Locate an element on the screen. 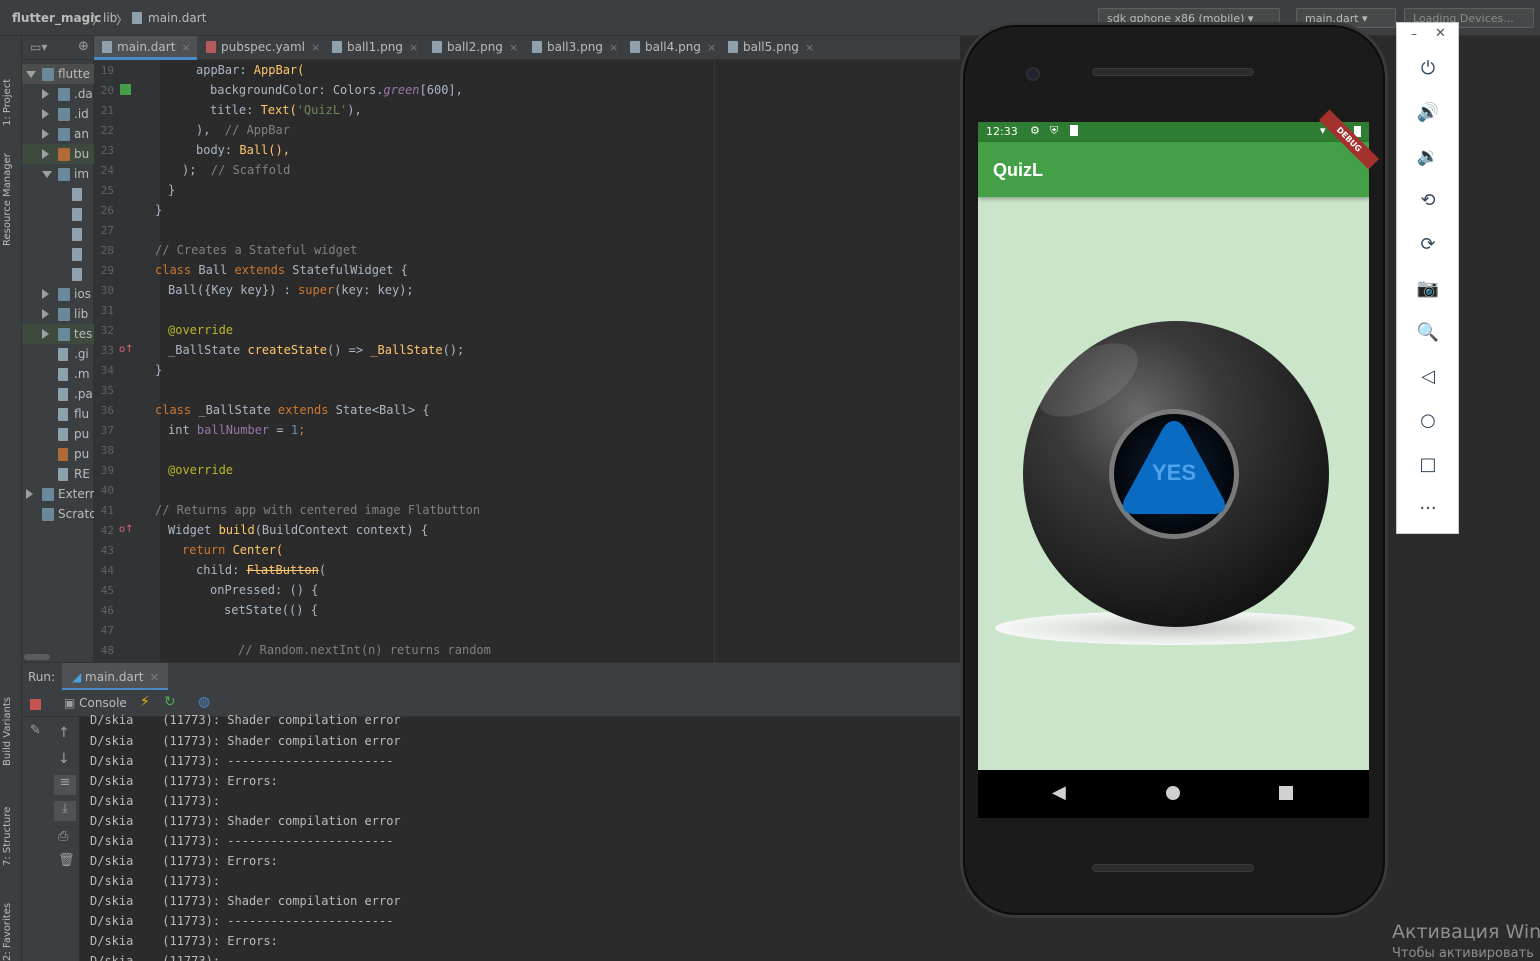  tree-item: tes is located at coordinates (58, 334).